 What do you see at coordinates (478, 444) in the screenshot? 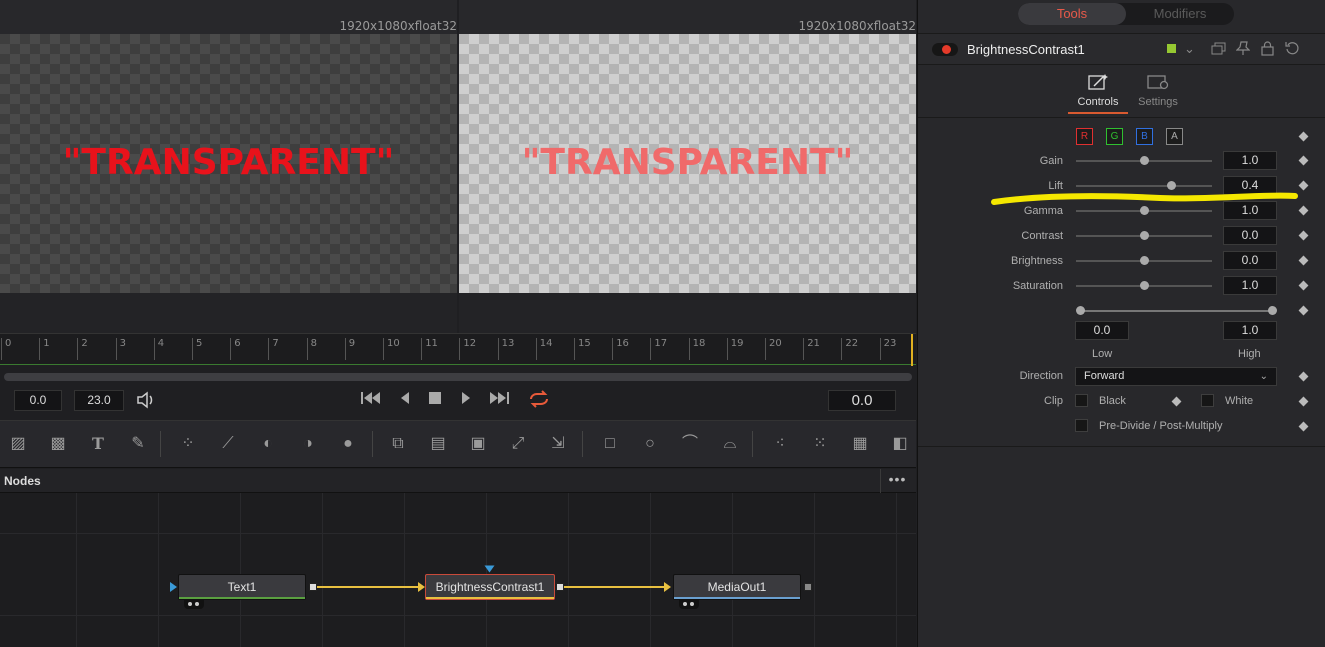
I see `saver-icon: ▣` at bounding box center [478, 444].